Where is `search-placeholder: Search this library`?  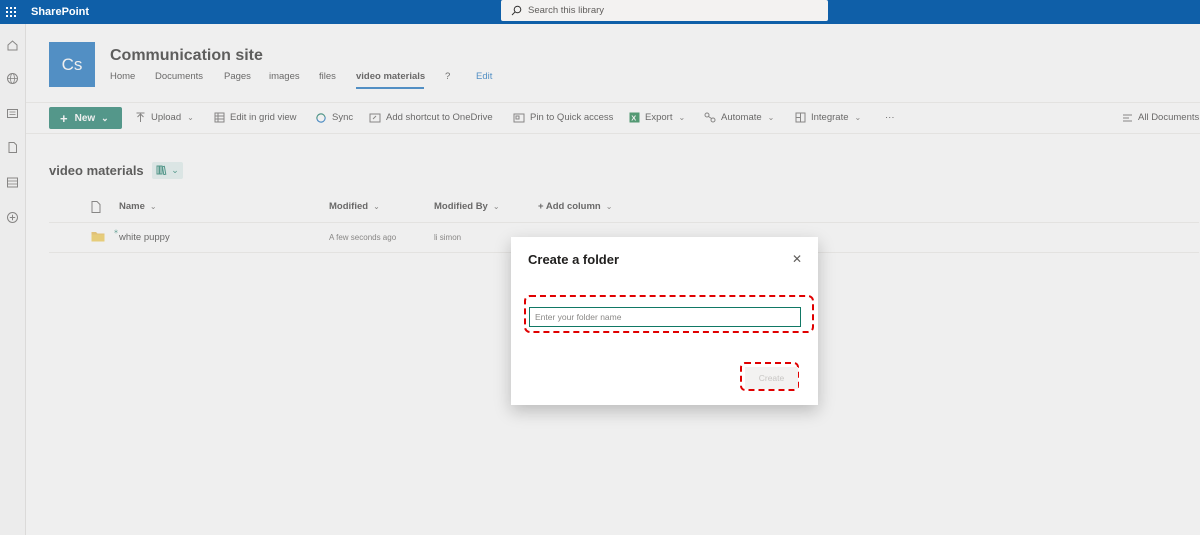 search-placeholder: Search this library is located at coordinates (566, 10).